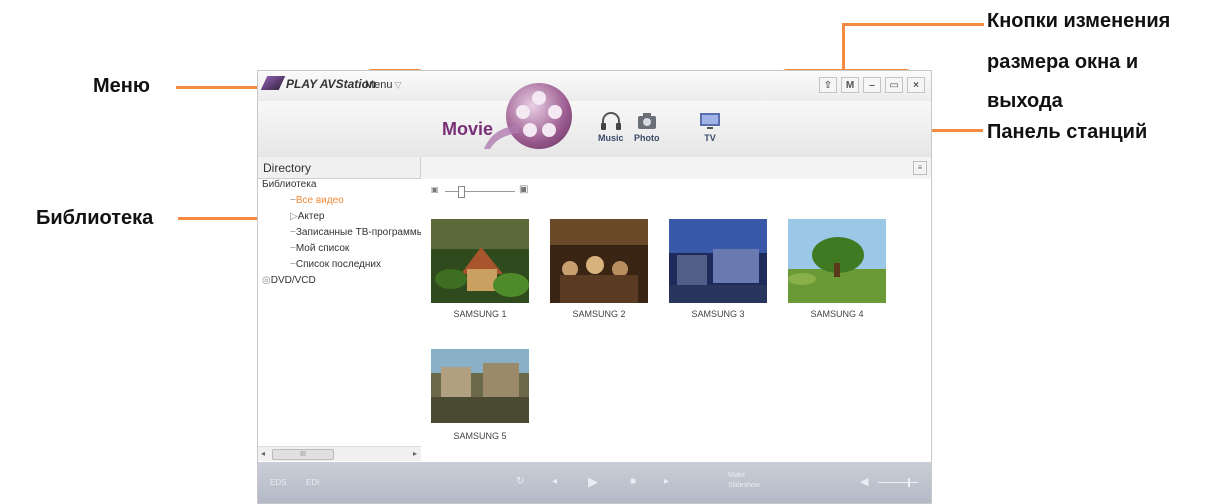  I want to click on scroll-left-icon: ◂, so click(263, 453).